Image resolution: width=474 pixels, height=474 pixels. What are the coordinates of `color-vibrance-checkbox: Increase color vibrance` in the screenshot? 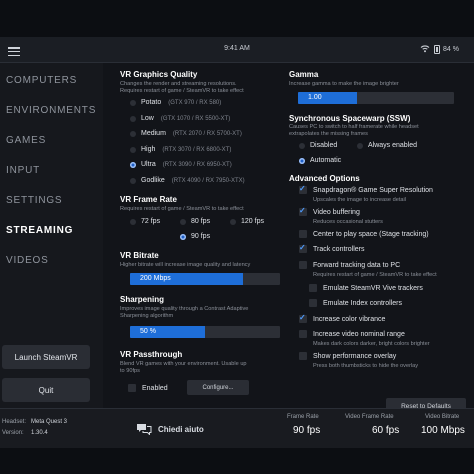 It's located at (342, 318).